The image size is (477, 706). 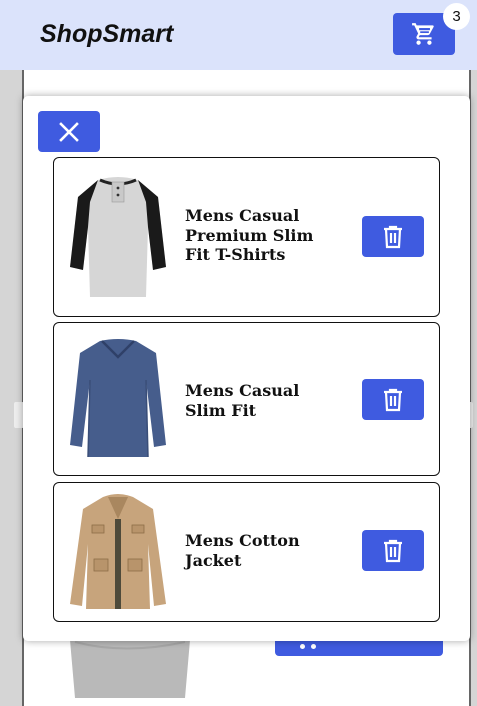 What do you see at coordinates (118, 551) in the screenshot?
I see `khaki-cotton-jacket-image` at bounding box center [118, 551].